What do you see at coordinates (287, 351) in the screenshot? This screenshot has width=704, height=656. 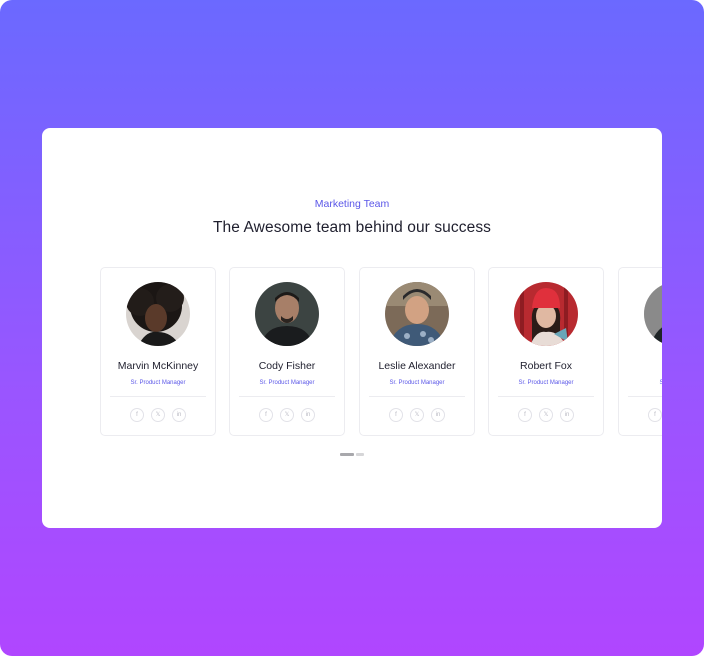 I see `team-card: Cody Fisher Sr. Product Manager f 𝕏 in` at bounding box center [287, 351].